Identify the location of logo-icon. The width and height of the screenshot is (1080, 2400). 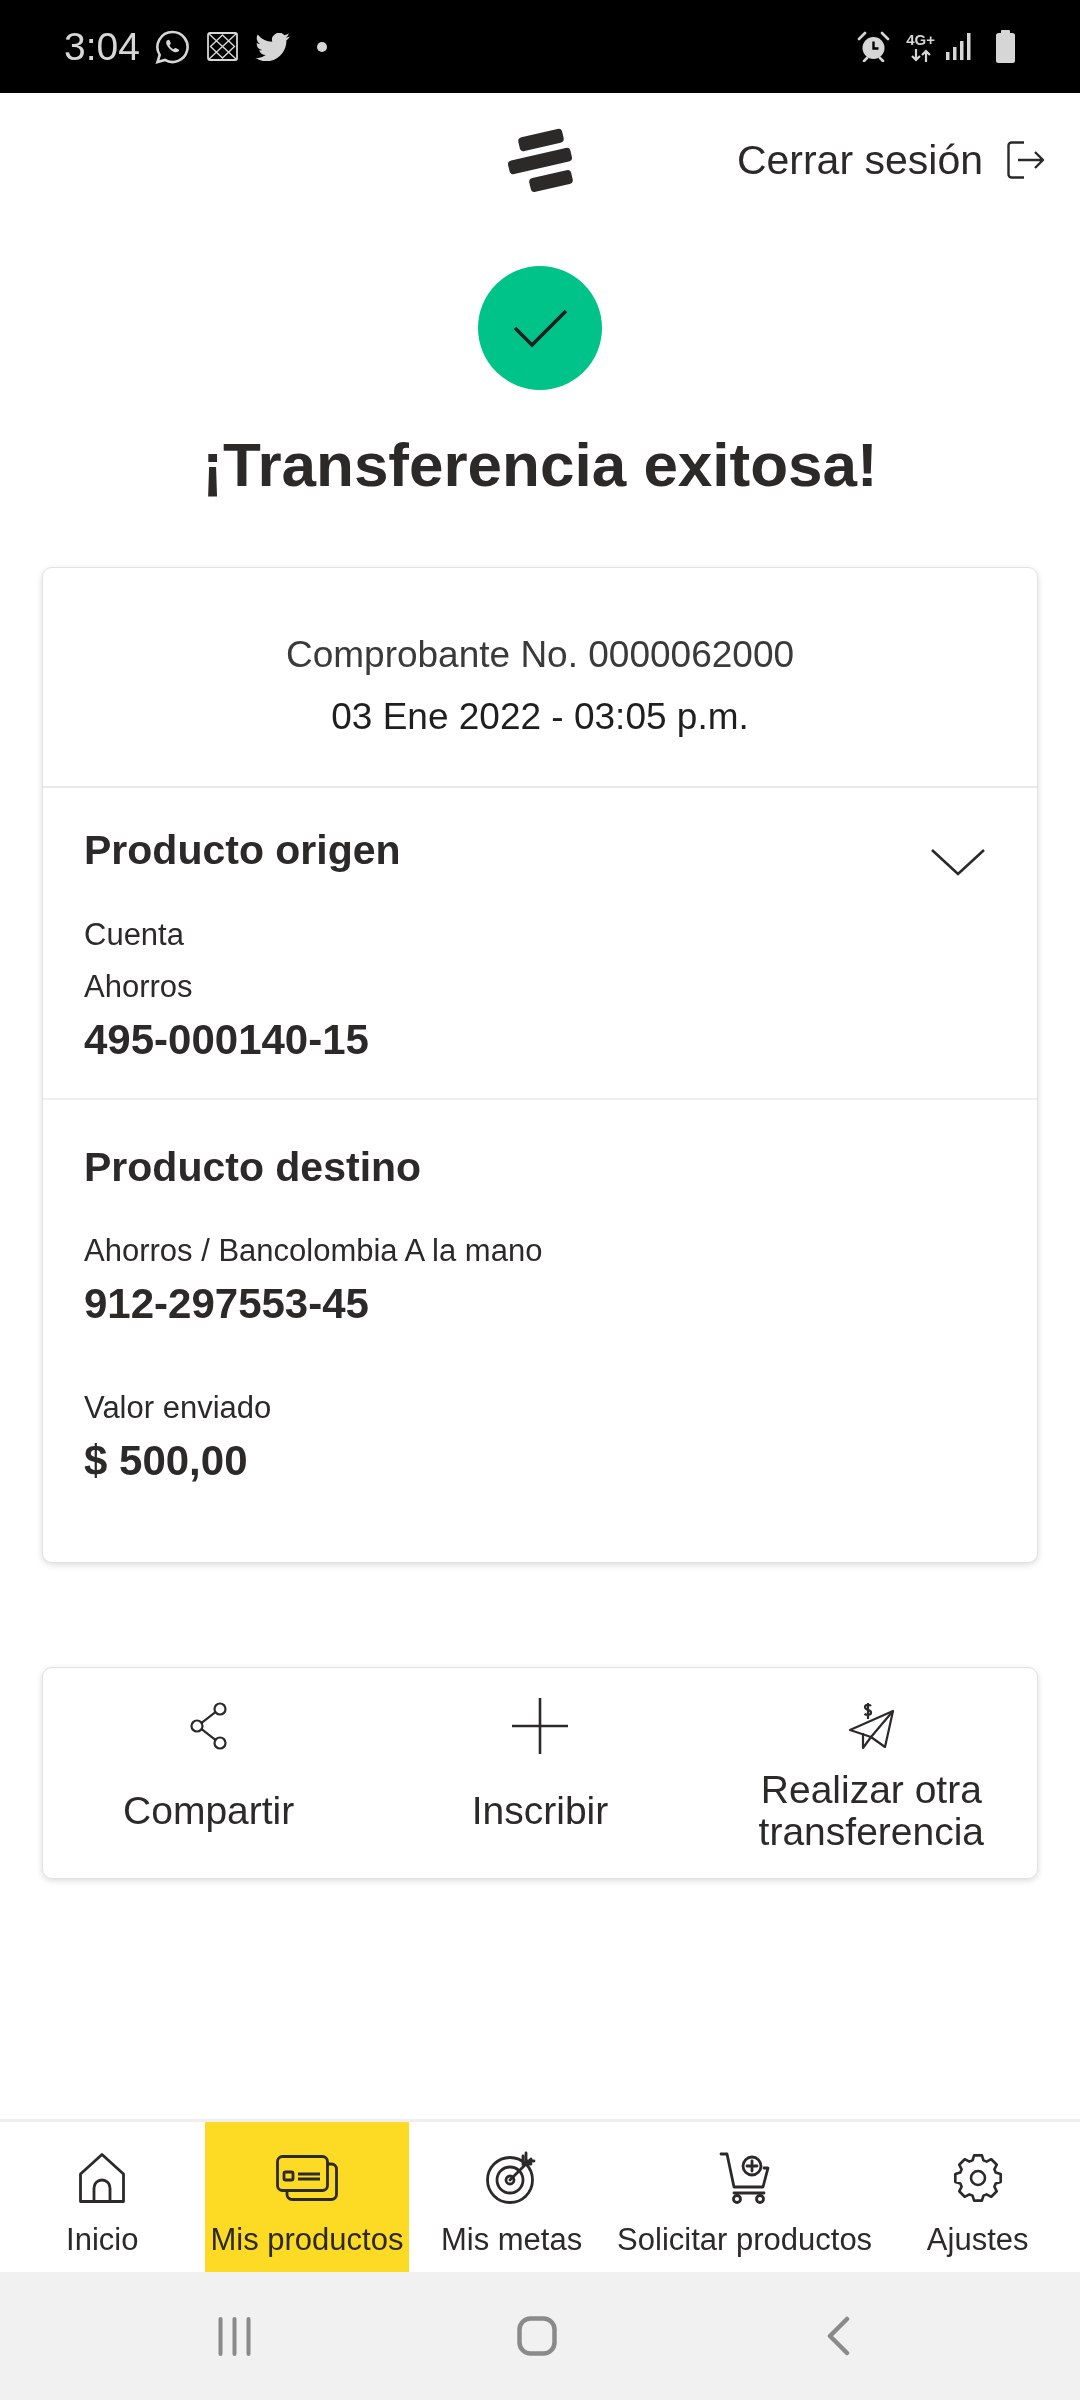
(540, 160).